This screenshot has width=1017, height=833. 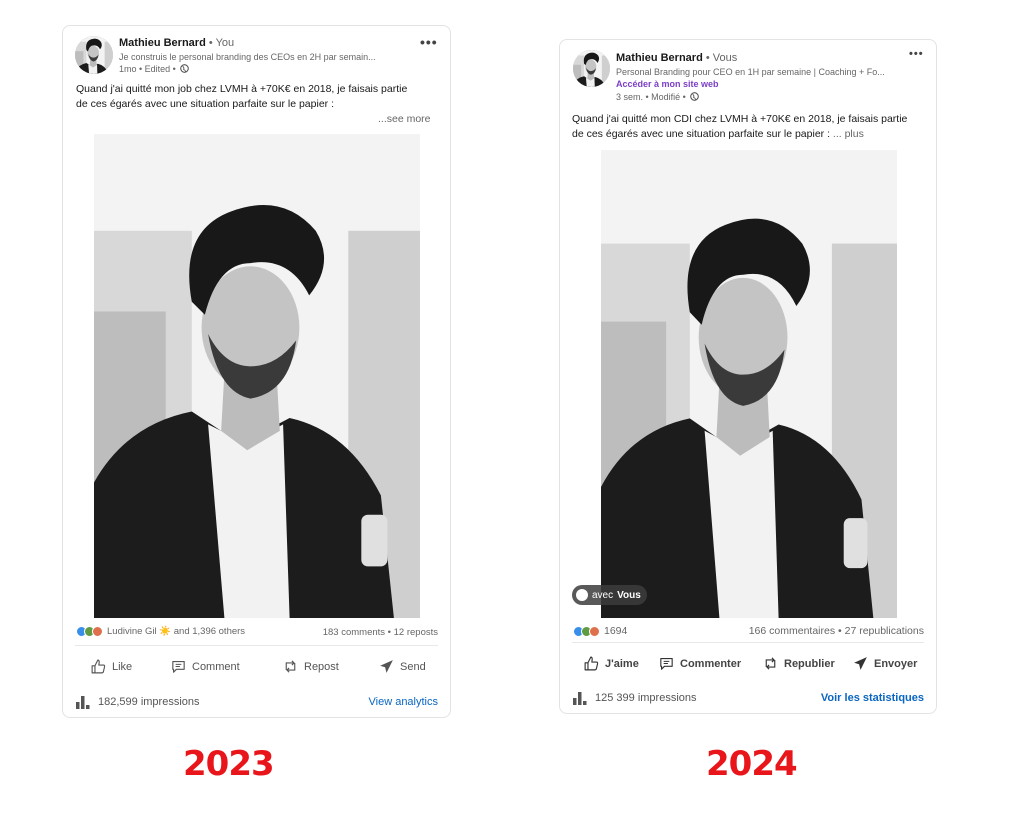 What do you see at coordinates (321, 666) in the screenshot?
I see `repost-label: Repost` at bounding box center [321, 666].